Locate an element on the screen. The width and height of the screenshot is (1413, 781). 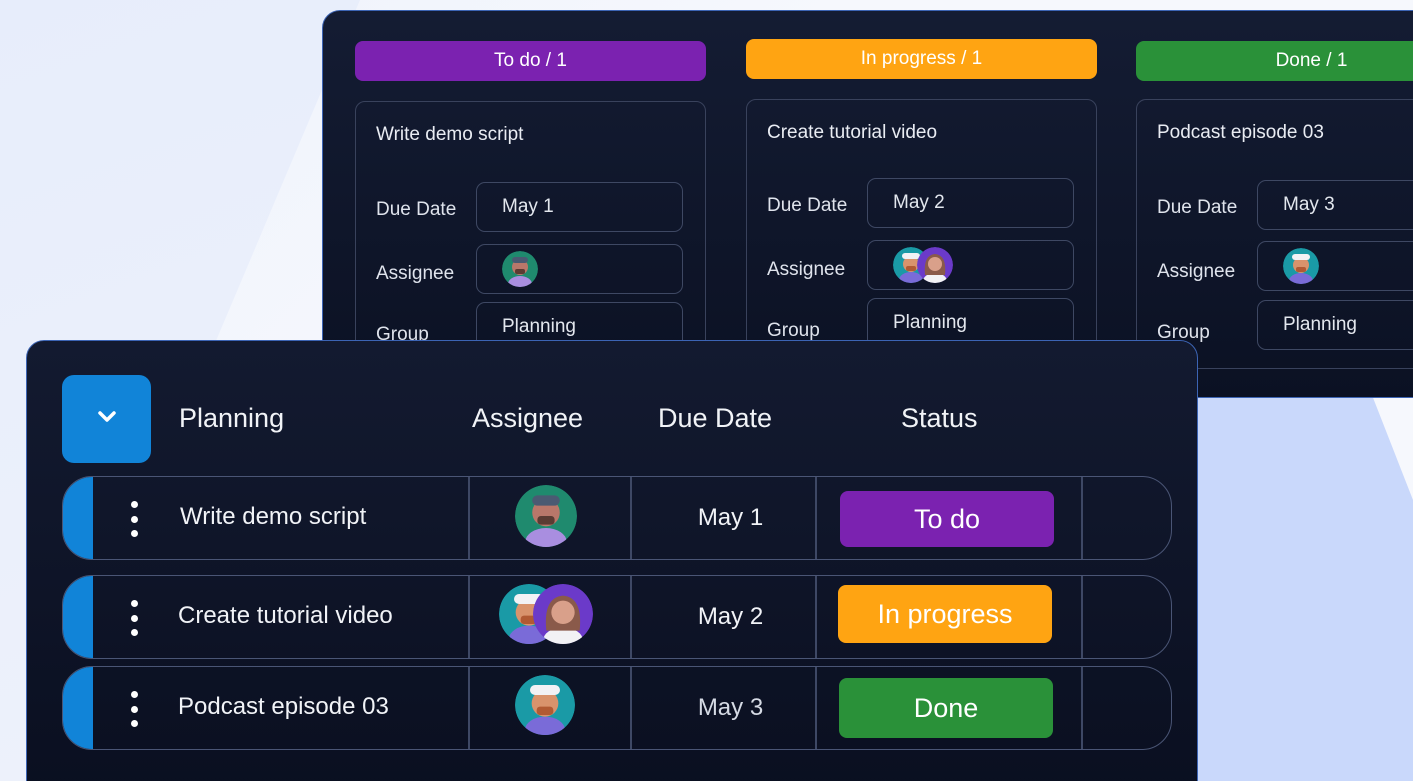
table-row: Write demo script May 1 To do is located at coordinates (617, 518).